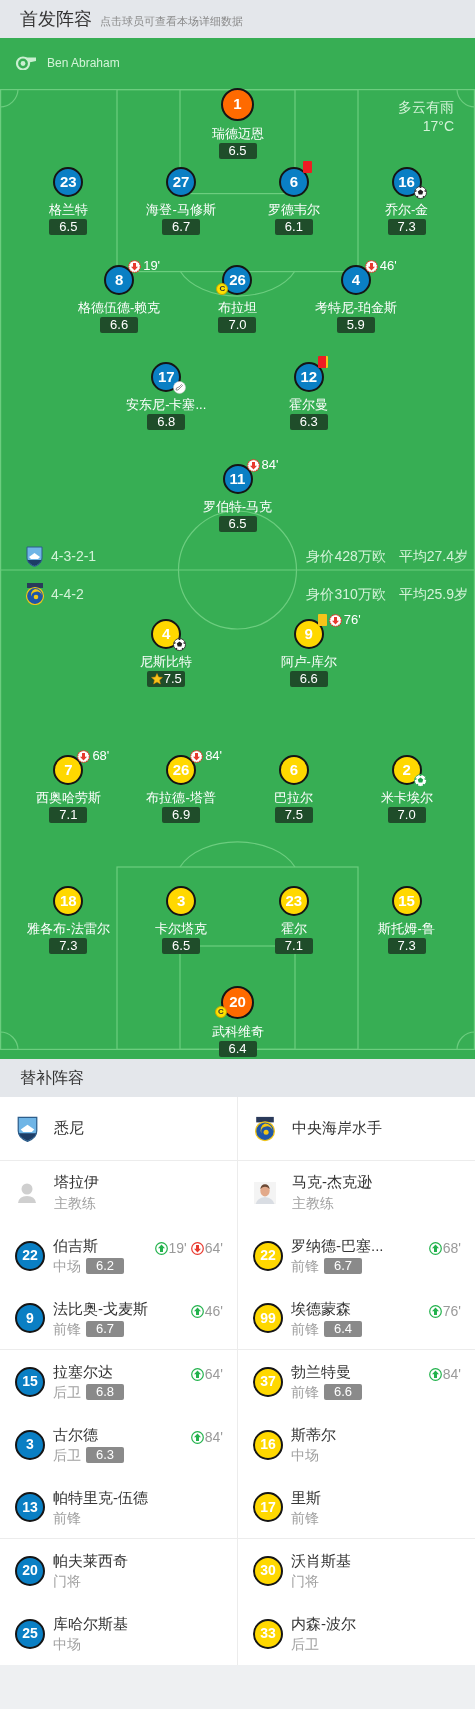 This screenshot has height=1709, width=475. What do you see at coordinates (433, 556) in the screenshot?
I see `average-age: 平均27.4岁` at bounding box center [433, 556].